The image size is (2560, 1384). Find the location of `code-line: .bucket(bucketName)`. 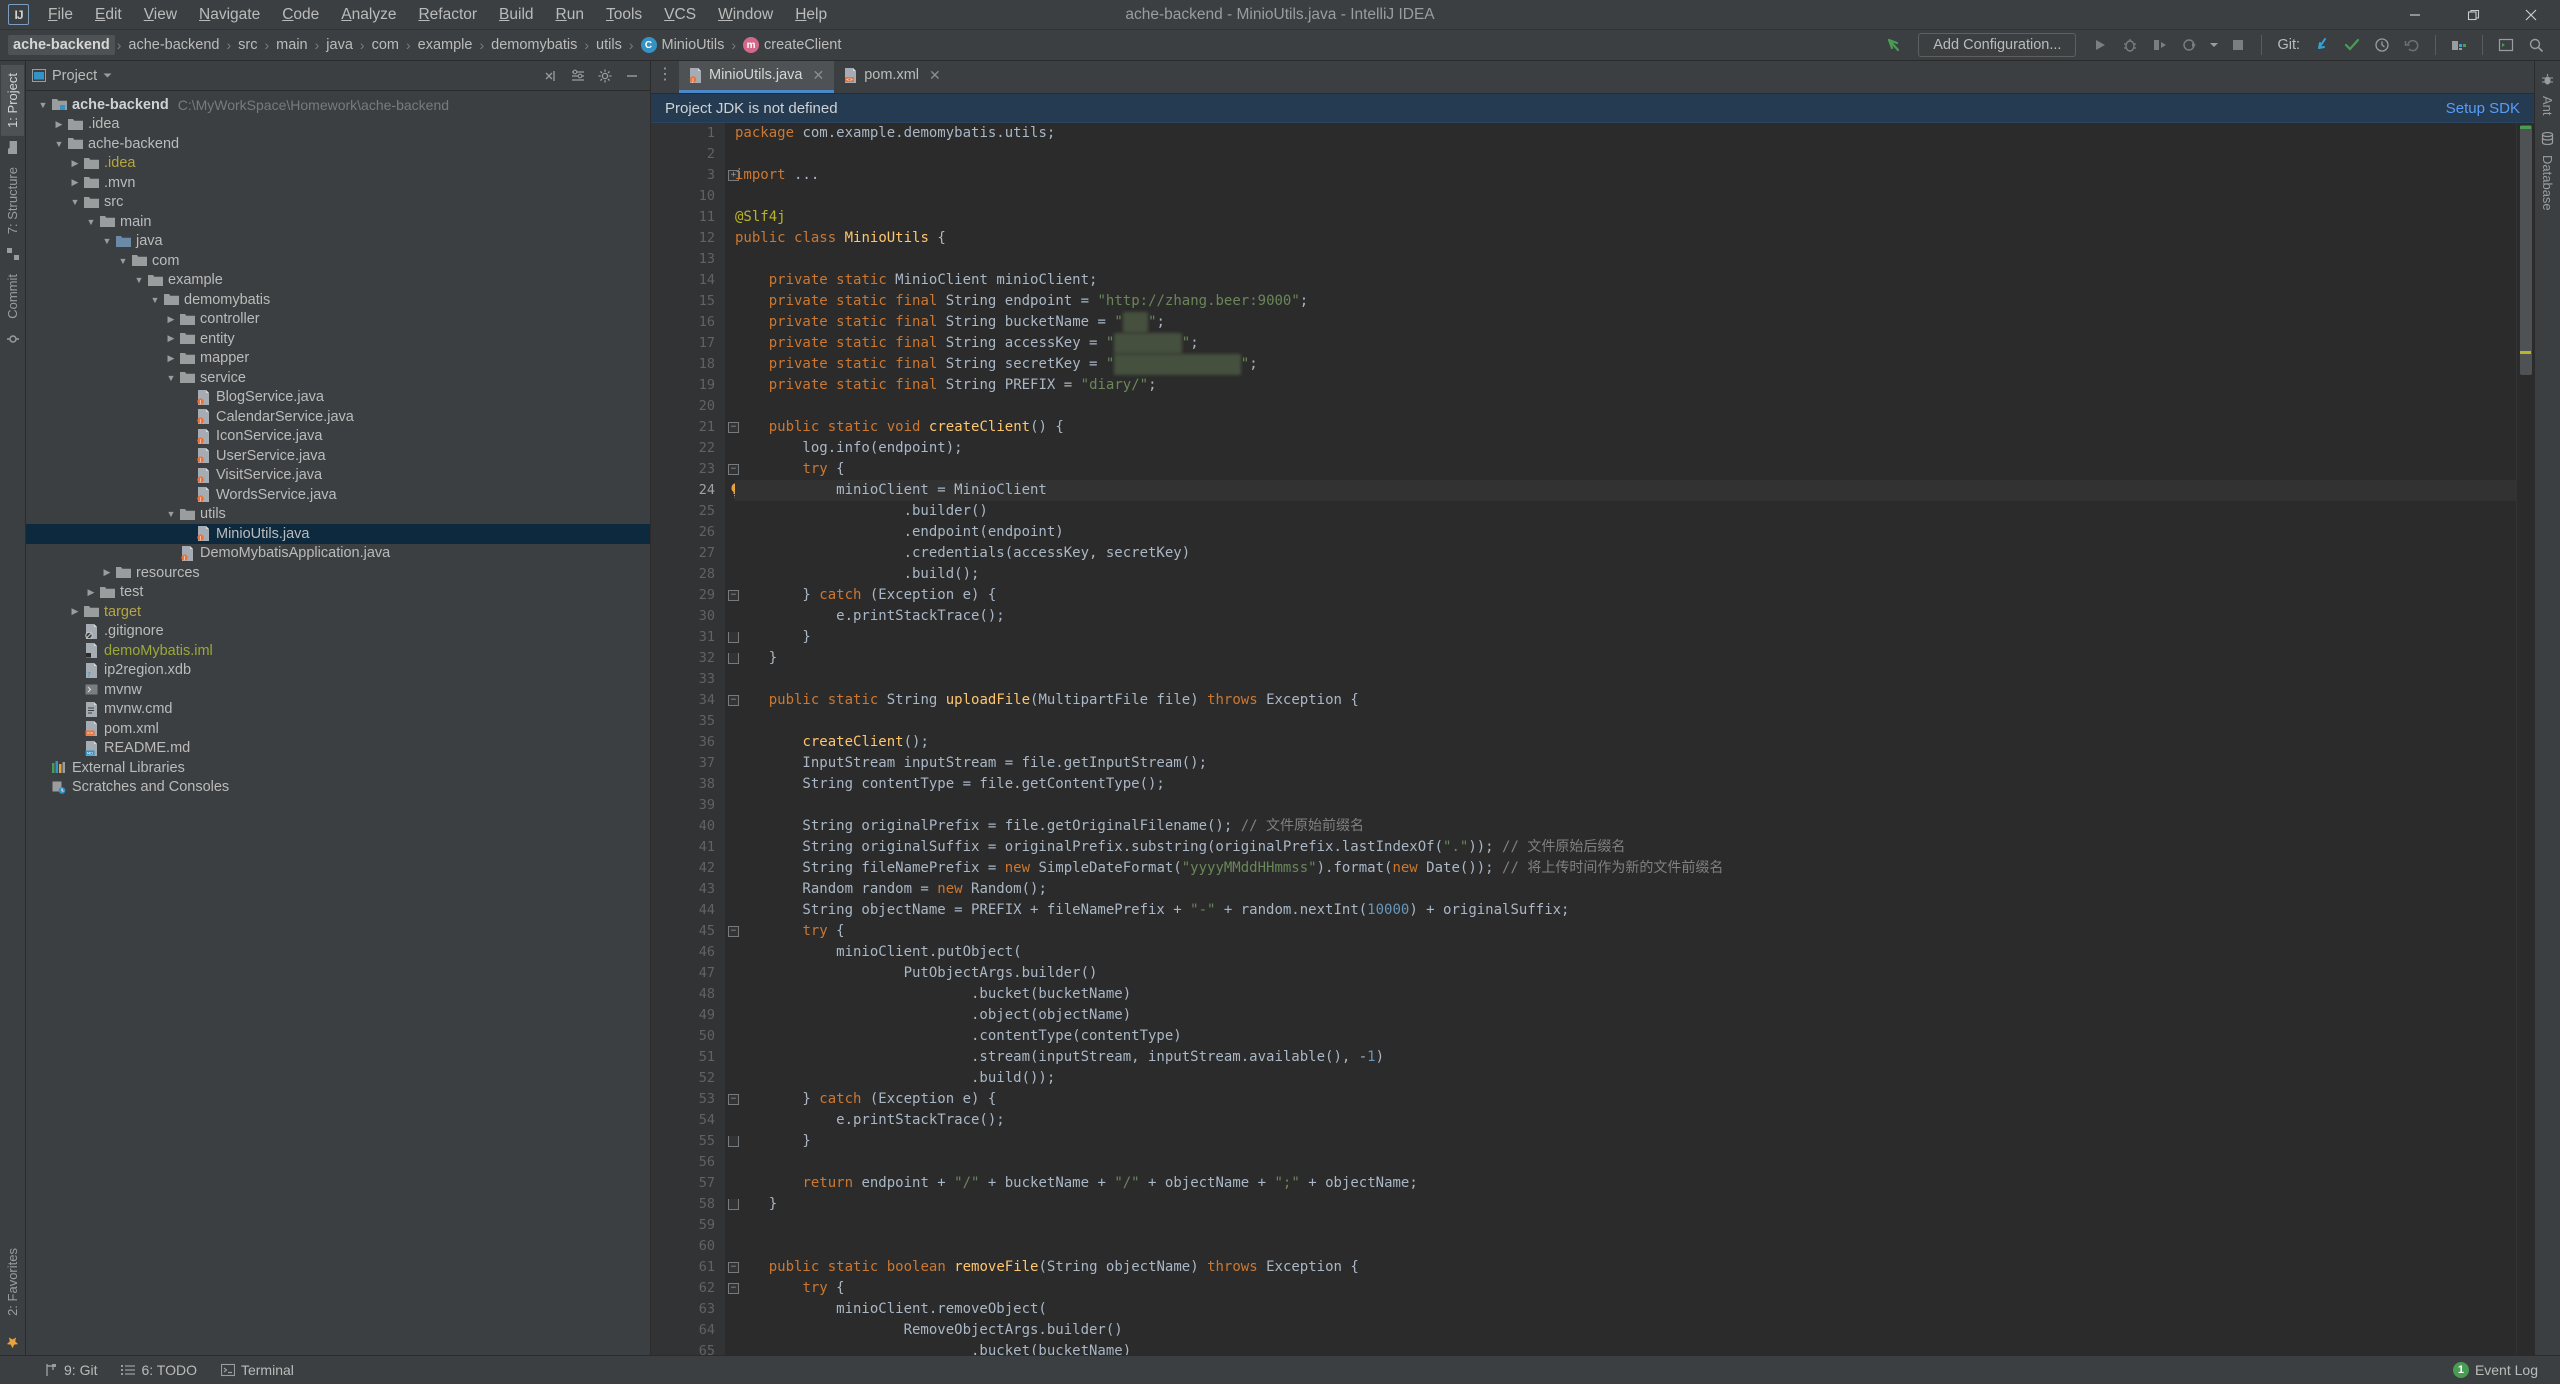

code-line: .bucket(bucketName) is located at coordinates (1625, 994).